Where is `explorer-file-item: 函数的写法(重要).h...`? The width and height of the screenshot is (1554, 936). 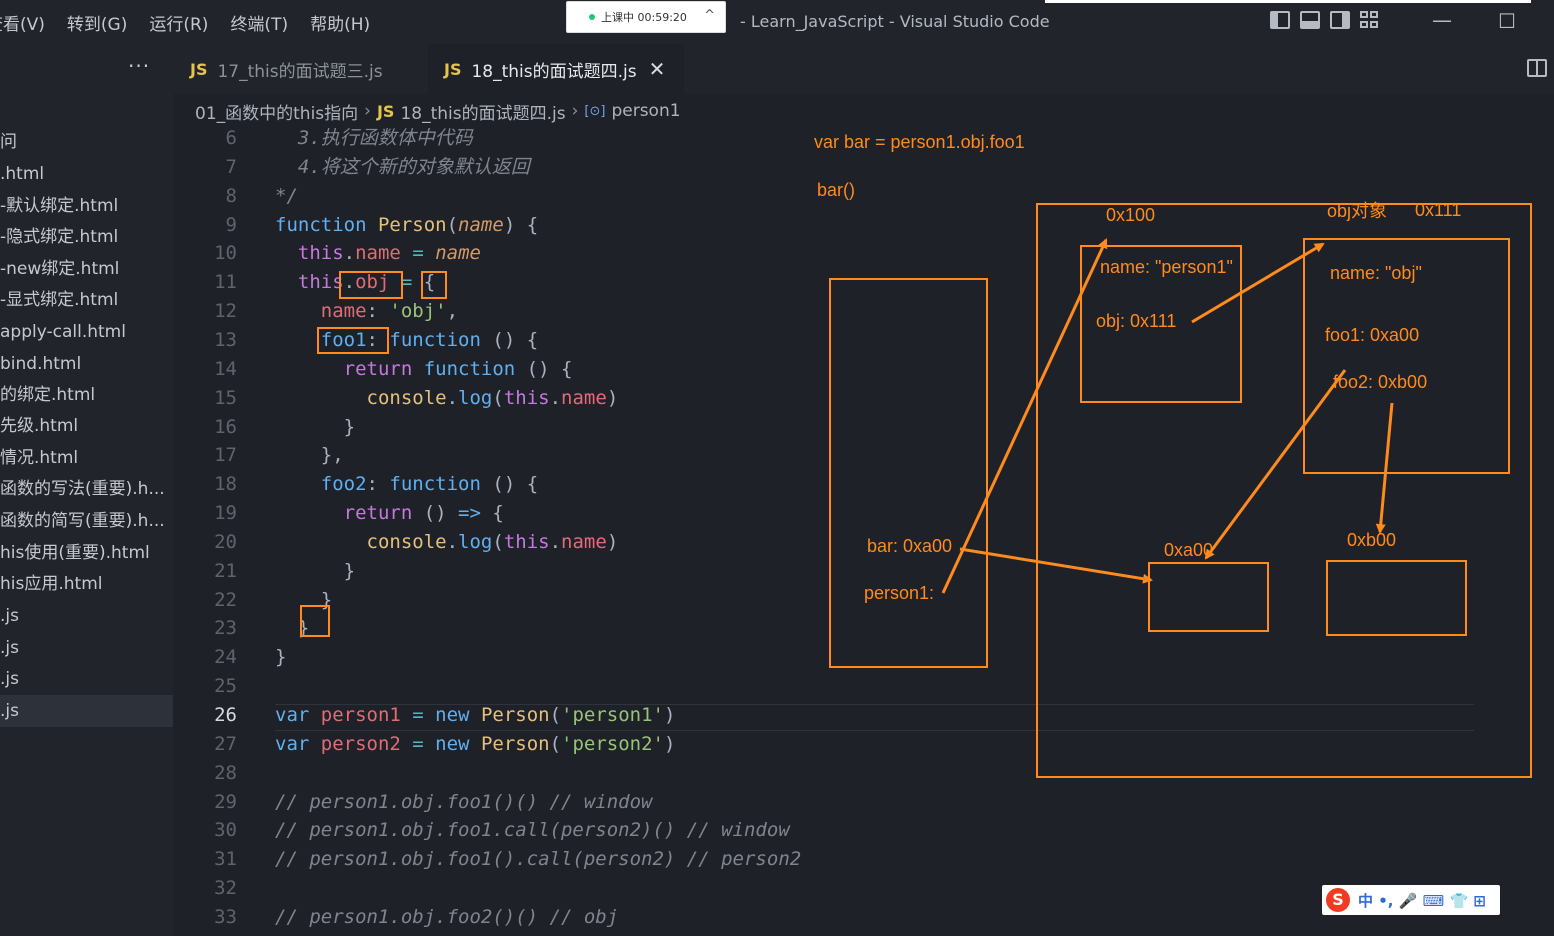 explorer-file-item: 函数的写法(重要).h... is located at coordinates (86, 489).